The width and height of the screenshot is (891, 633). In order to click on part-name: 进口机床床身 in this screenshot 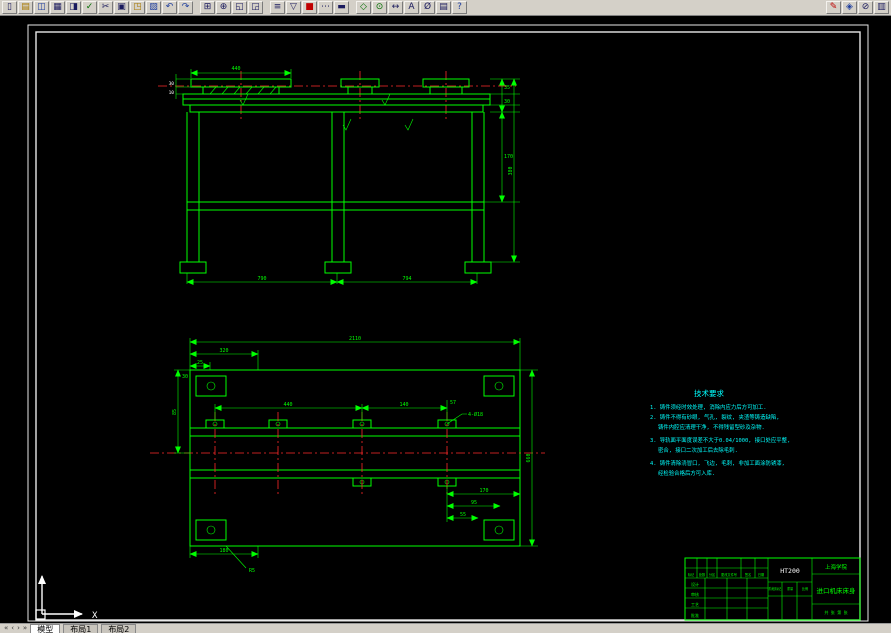, I will do `click(837, 590)`.